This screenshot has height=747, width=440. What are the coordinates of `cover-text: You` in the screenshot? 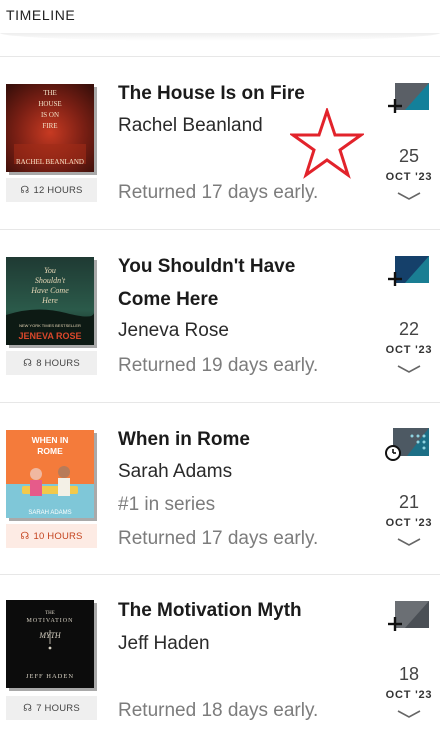 It's located at (50, 270).